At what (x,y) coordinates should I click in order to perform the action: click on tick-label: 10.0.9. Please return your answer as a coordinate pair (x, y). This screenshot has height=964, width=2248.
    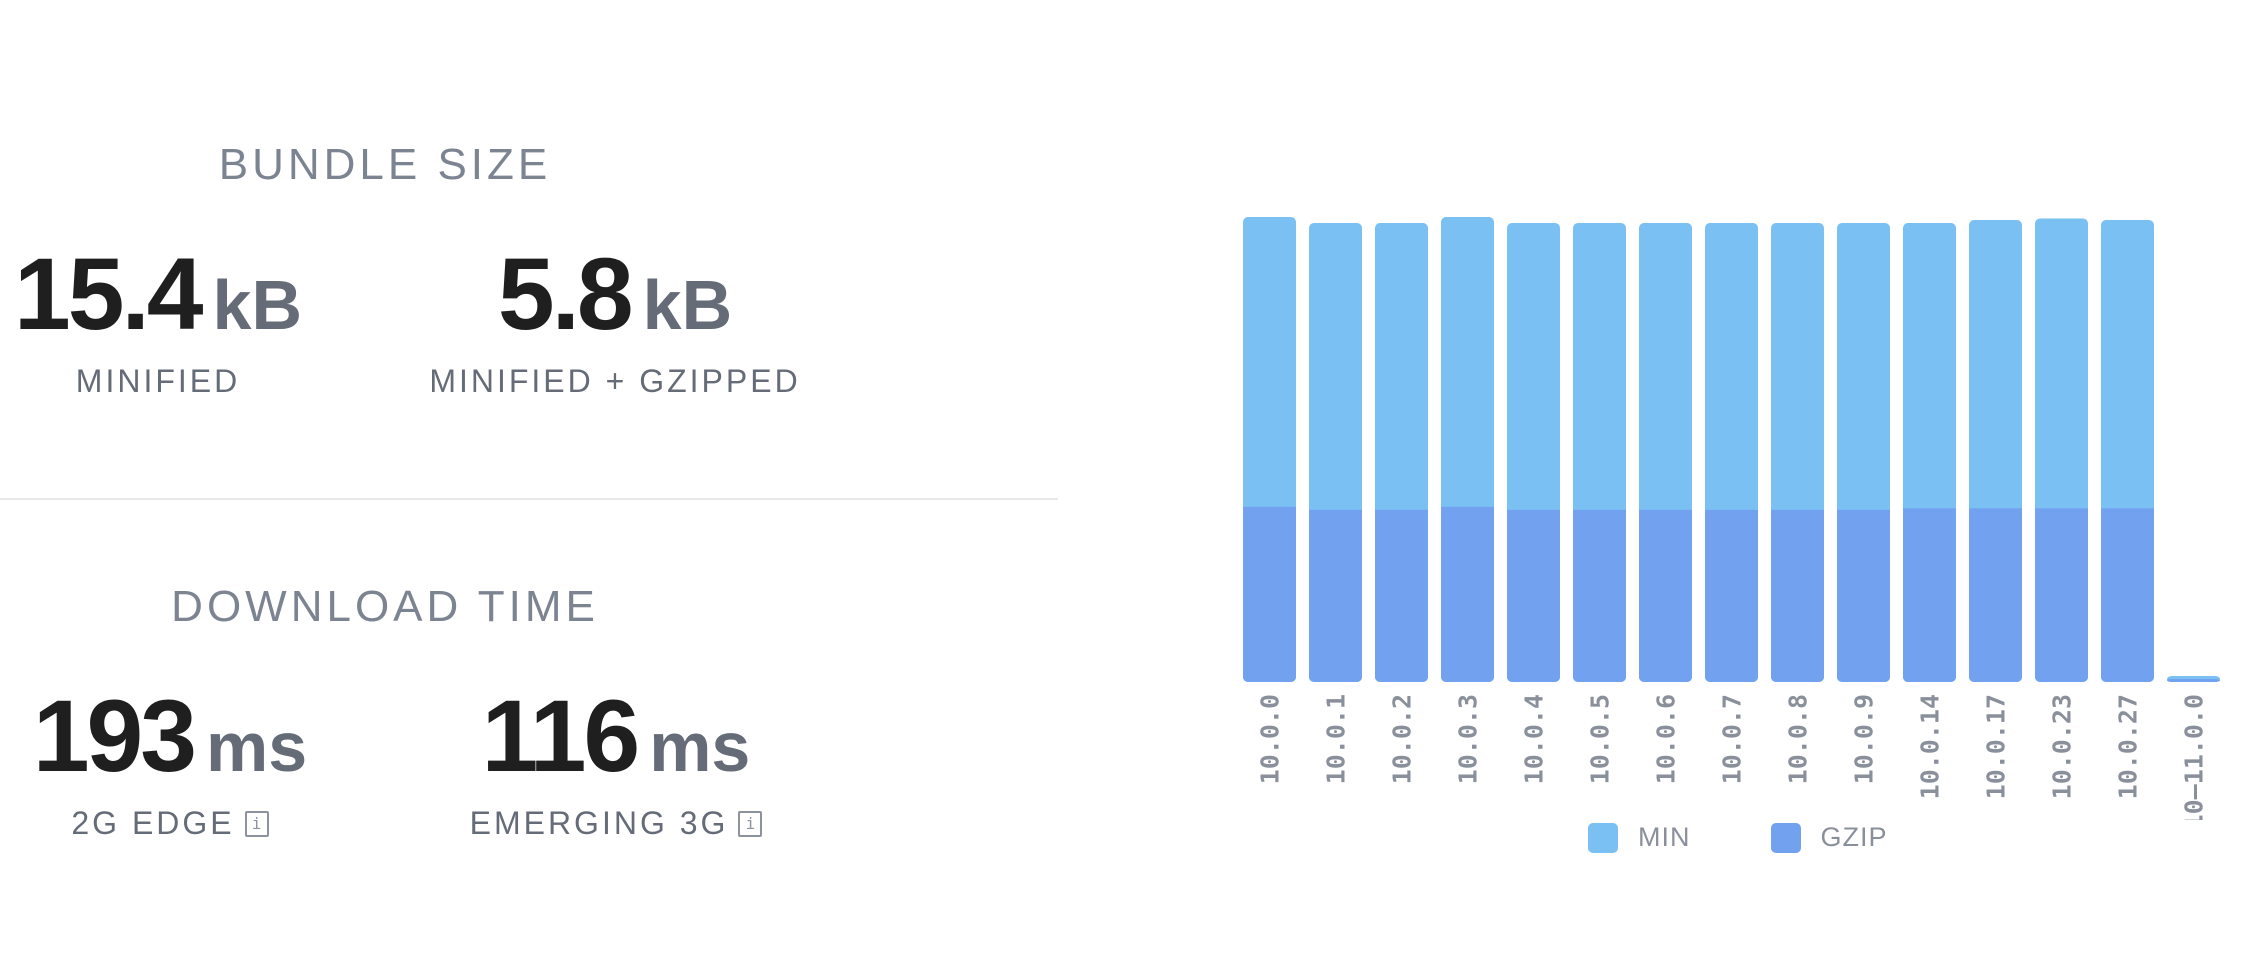
    Looking at the image, I should click on (1864, 739).